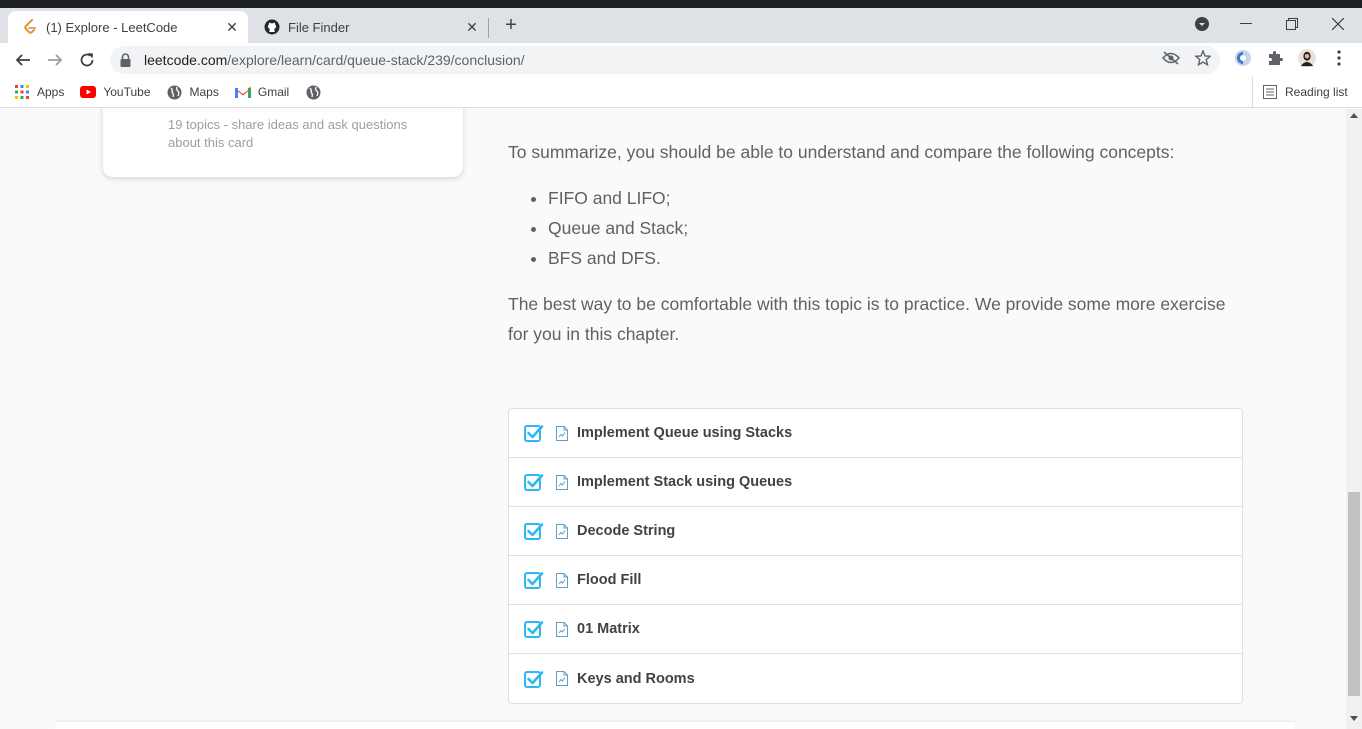 Image resolution: width=1362 pixels, height=729 pixels. What do you see at coordinates (1202, 24) in the screenshot?
I see `tab-search-icon` at bounding box center [1202, 24].